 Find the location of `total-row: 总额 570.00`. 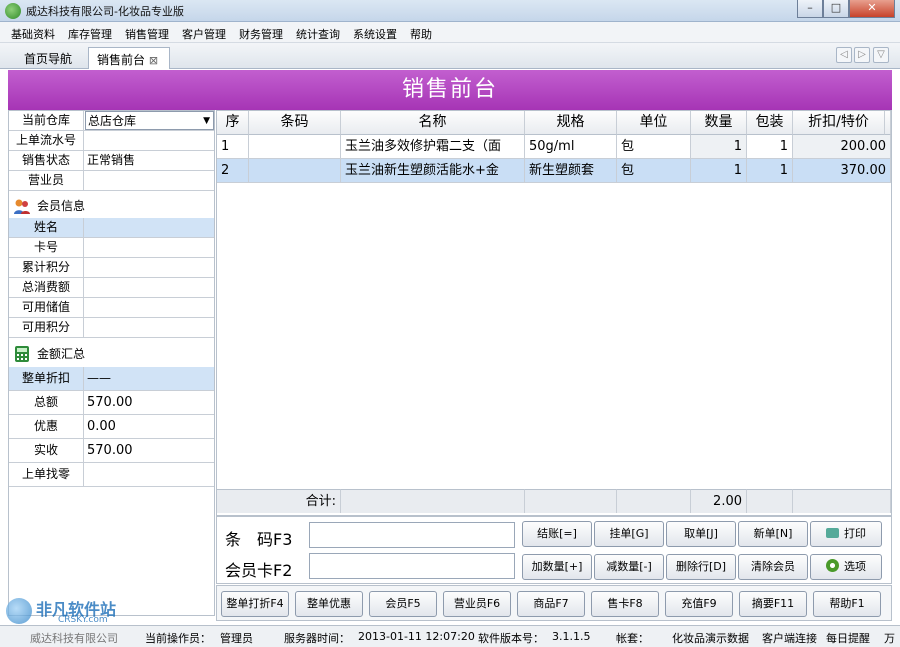

total-row: 总额 570.00 is located at coordinates (111, 403).